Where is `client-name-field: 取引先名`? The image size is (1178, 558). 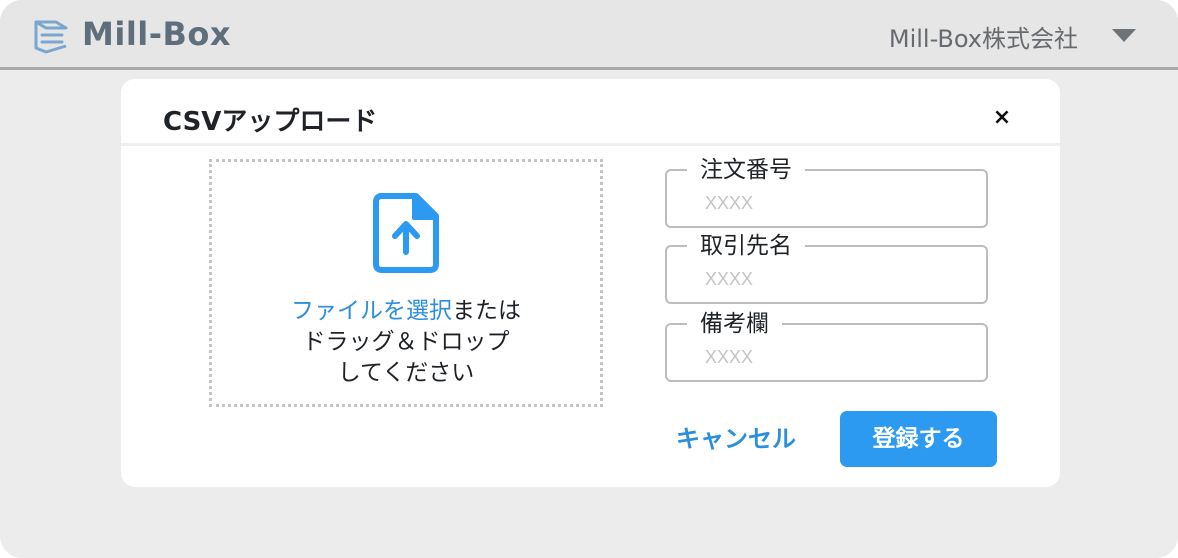
client-name-field: 取引先名 is located at coordinates (826, 268).